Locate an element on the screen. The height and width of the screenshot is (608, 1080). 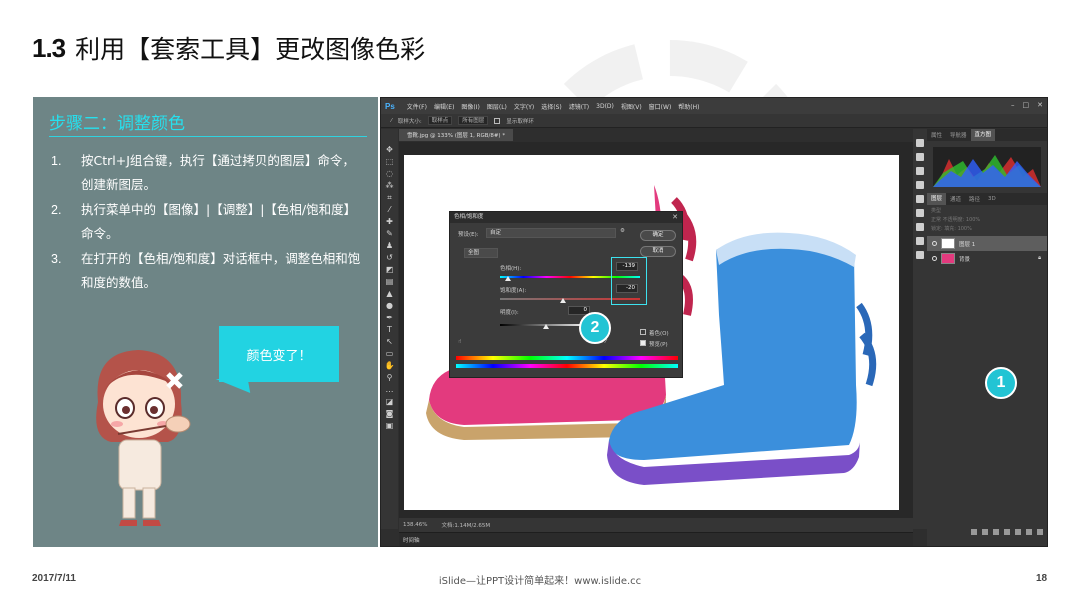
new-layer-icon is located at coordinates (1029, 532).